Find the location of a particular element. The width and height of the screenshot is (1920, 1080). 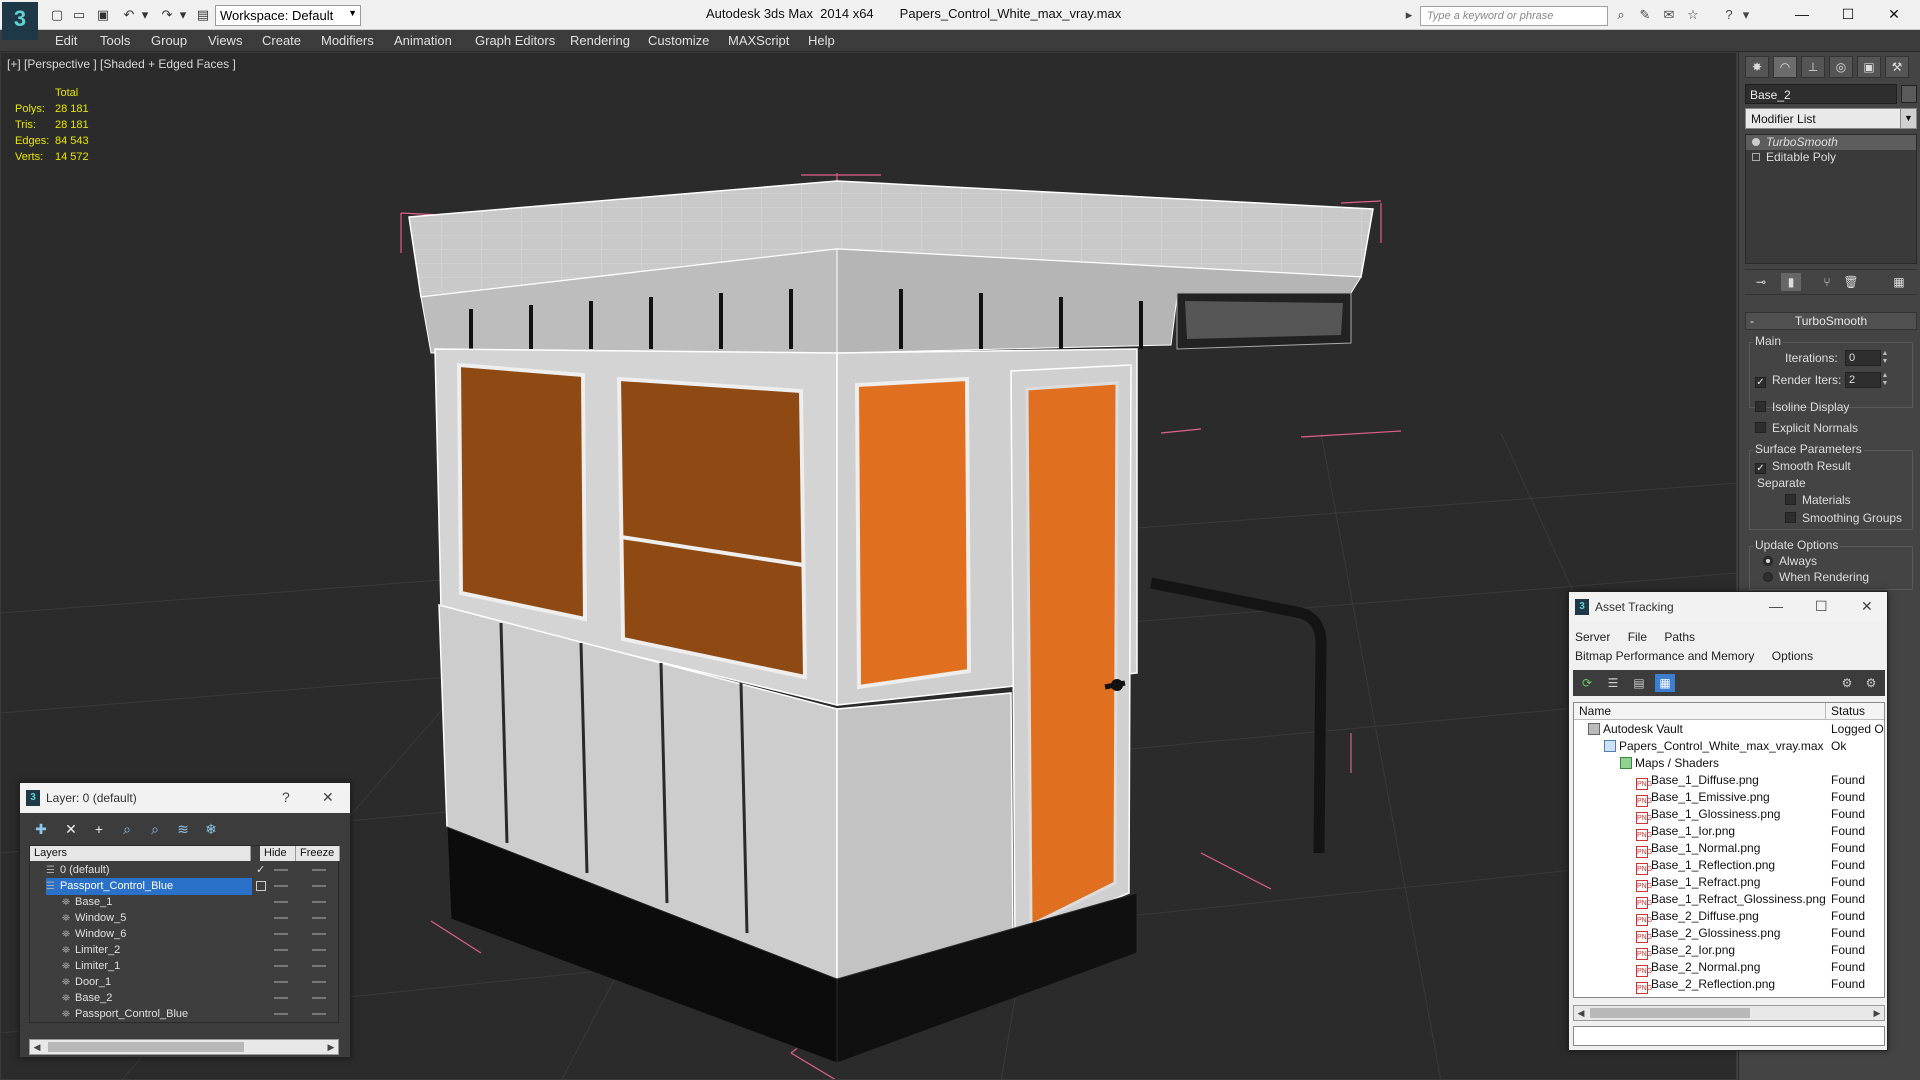

menu-options: Options is located at coordinates (1792, 656).